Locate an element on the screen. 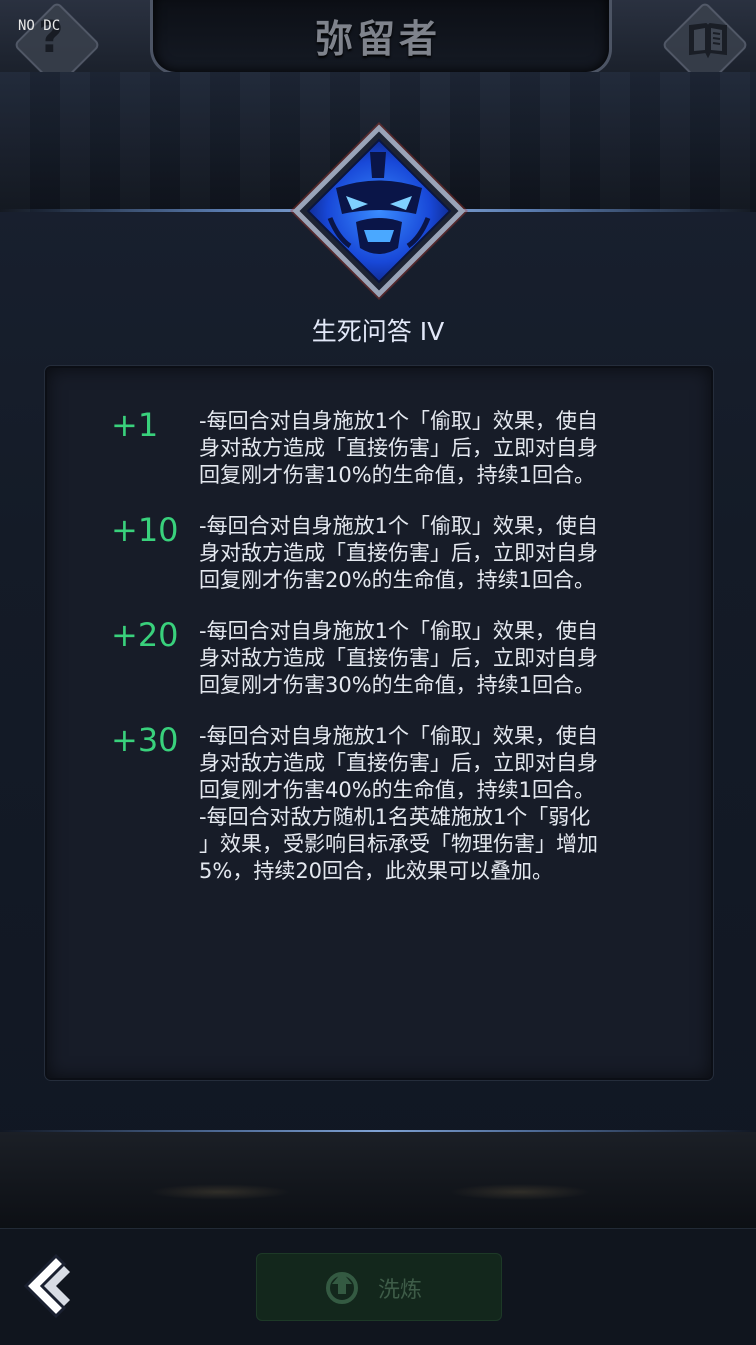  description-line: 」效果，受影响目标承受「物理伤害」增加 is located at coordinates (398, 844).